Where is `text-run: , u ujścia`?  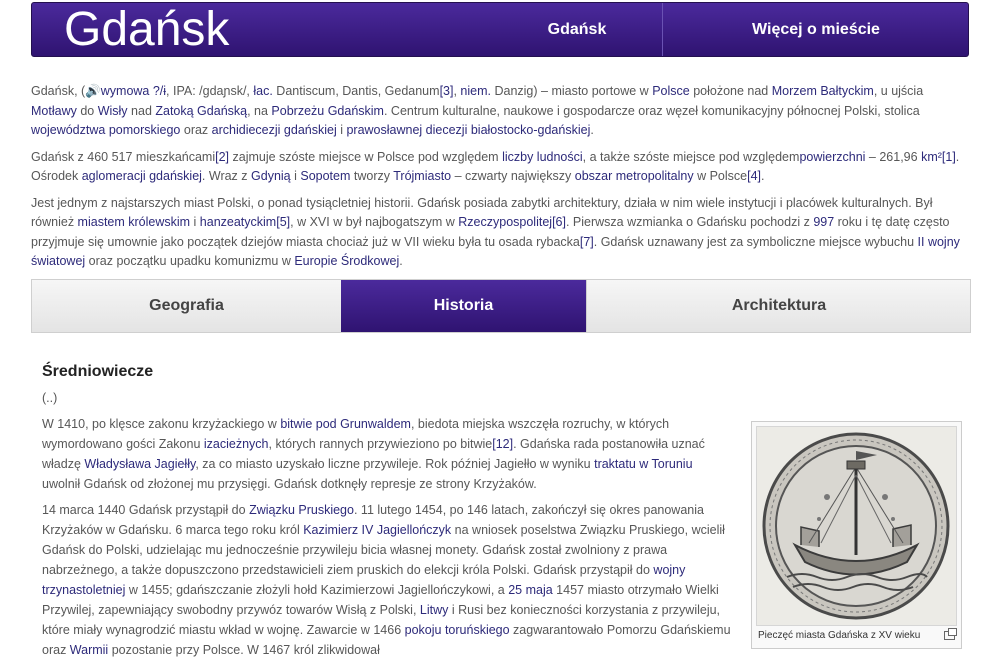
text-run: , u ujścia is located at coordinates (898, 91).